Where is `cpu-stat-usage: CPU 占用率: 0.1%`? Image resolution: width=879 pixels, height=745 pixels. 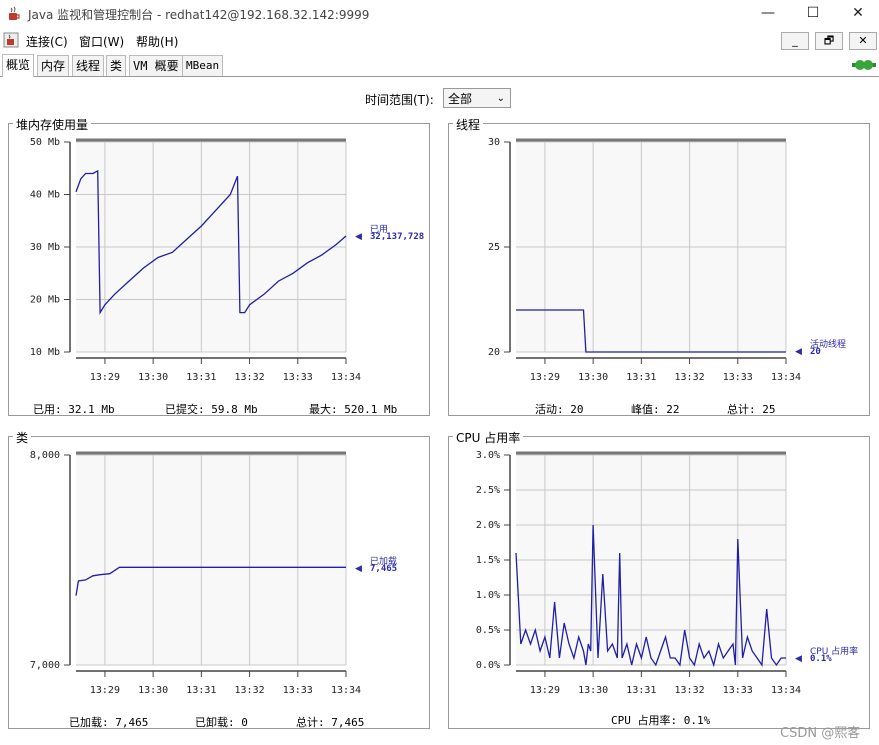 cpu-stat-usage: CPU 占用率: 0.1% is located at coordinates (661, 720).